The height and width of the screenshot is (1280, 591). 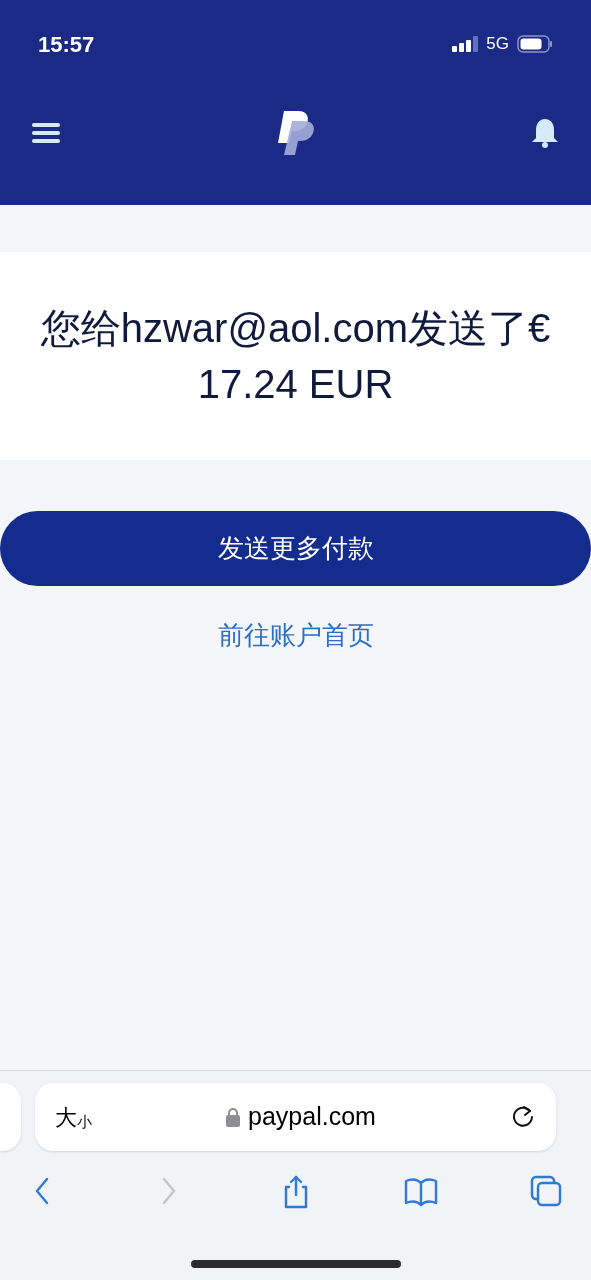 I want to click on signal-icon, so click(x=465, y=44).